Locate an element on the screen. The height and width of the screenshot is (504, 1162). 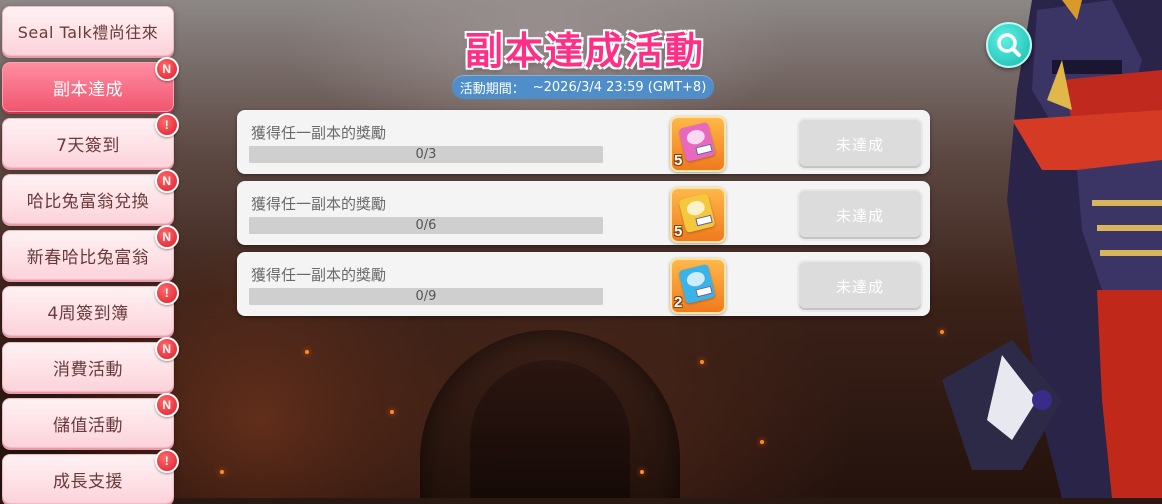
quest-progress-bar: 0/9 is located at coordinates (426, 296).